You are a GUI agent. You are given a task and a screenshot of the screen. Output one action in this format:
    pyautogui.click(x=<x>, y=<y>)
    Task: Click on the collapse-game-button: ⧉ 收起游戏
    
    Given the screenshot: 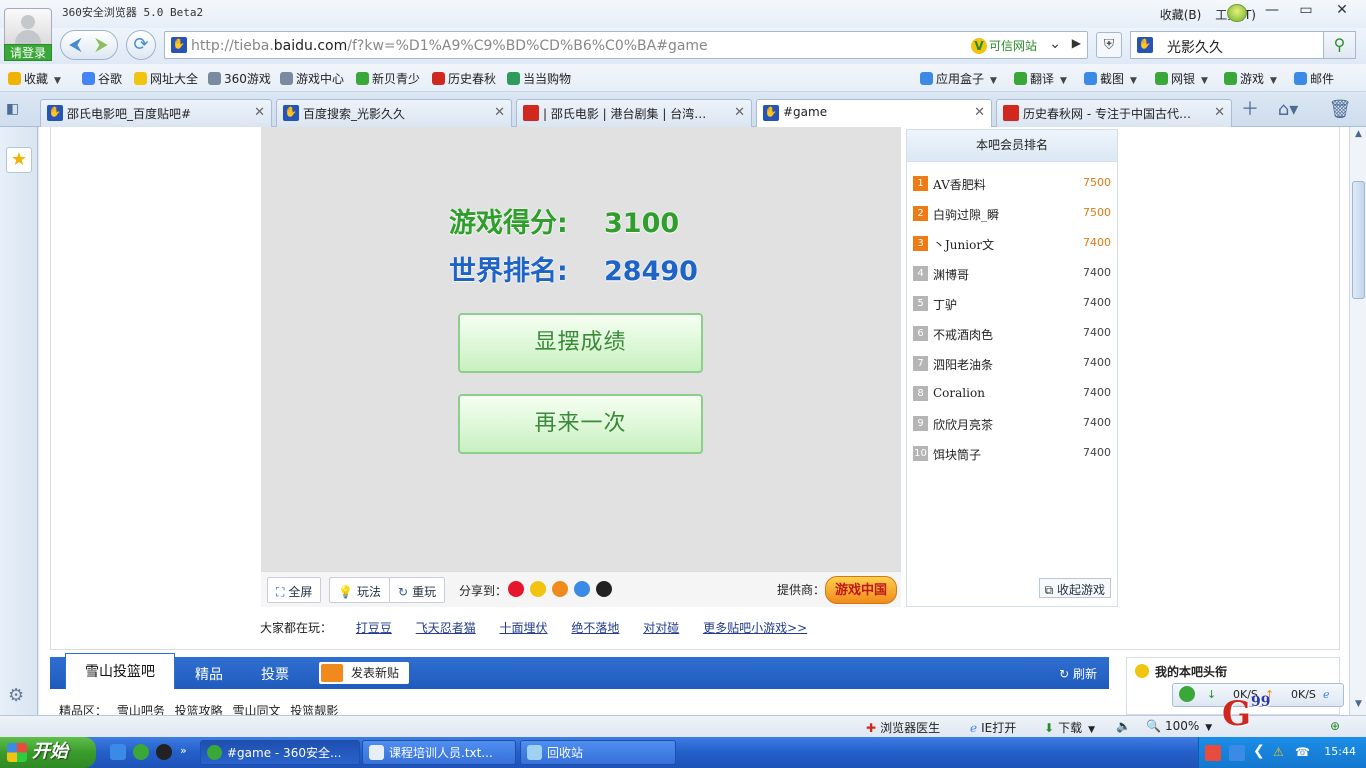 What is the action you would take?
    pyautogui.click(x=1074, y=588)
    